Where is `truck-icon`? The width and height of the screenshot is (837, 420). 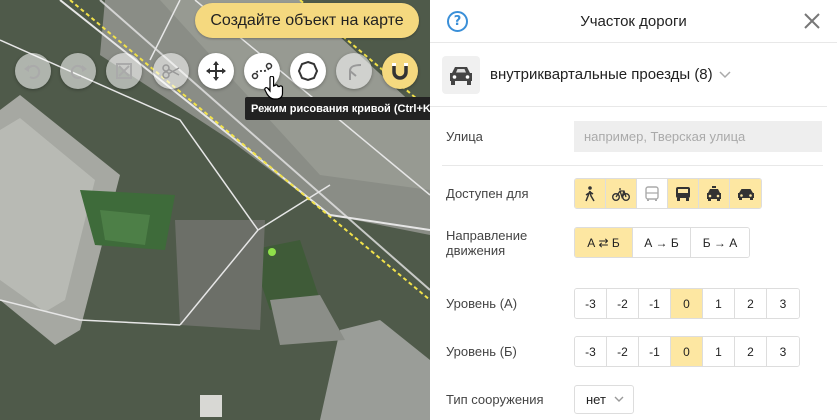 truck-icon is located at coordinates (683, 193).